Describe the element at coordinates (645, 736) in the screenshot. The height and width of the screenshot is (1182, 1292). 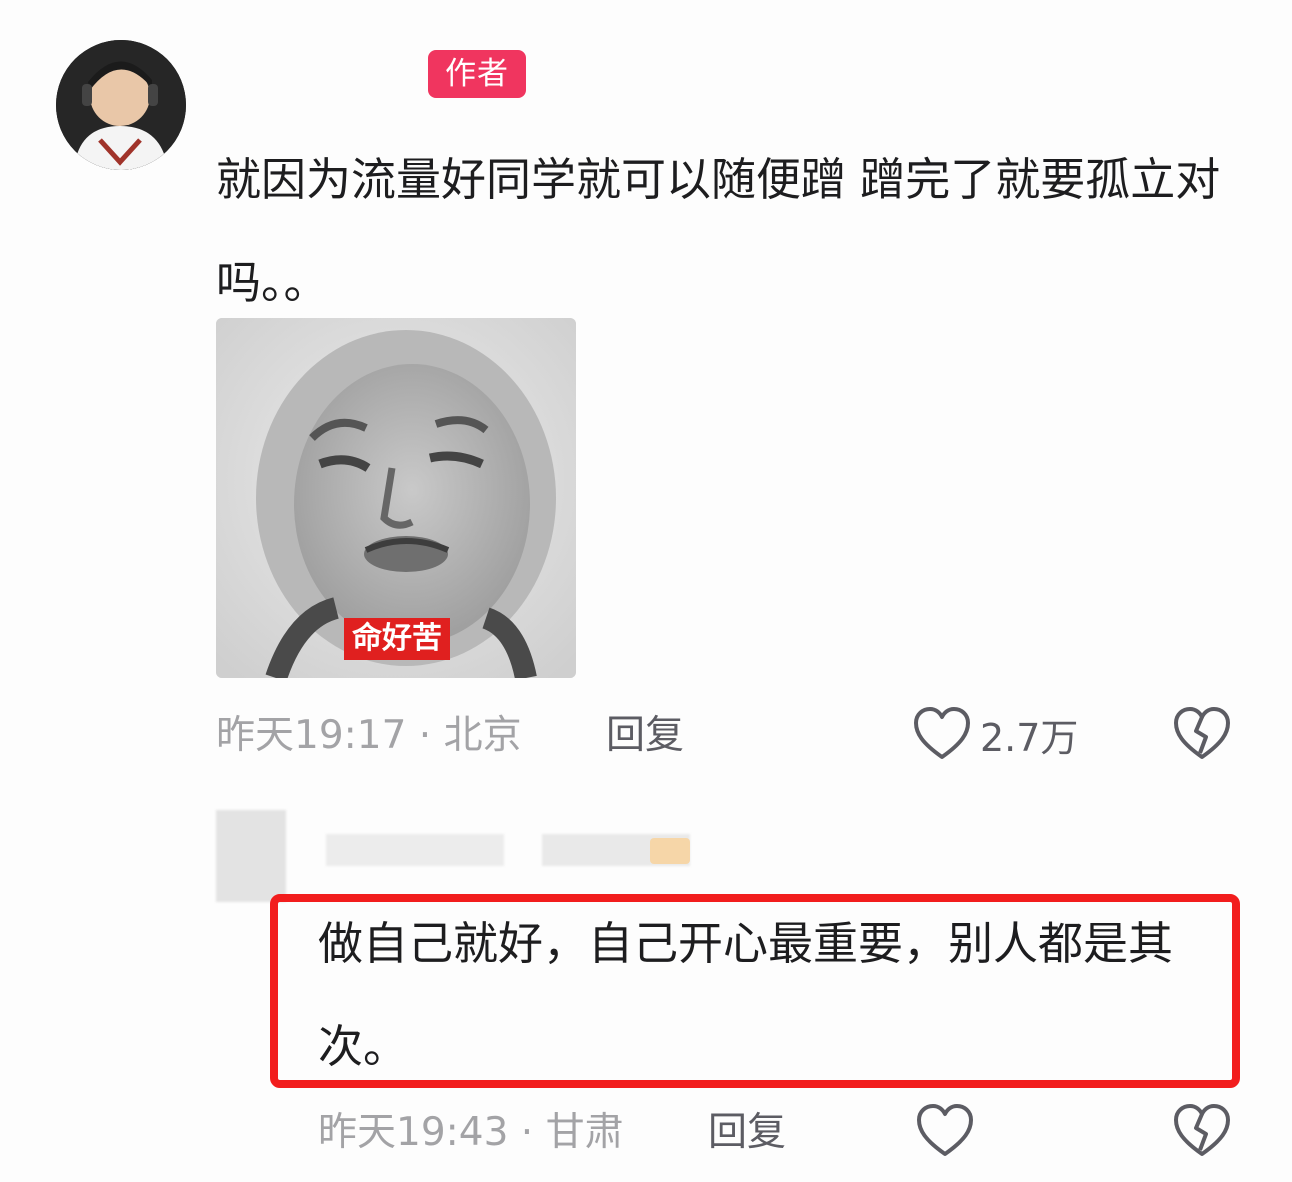
I see `reply-button: 回复` at that location.